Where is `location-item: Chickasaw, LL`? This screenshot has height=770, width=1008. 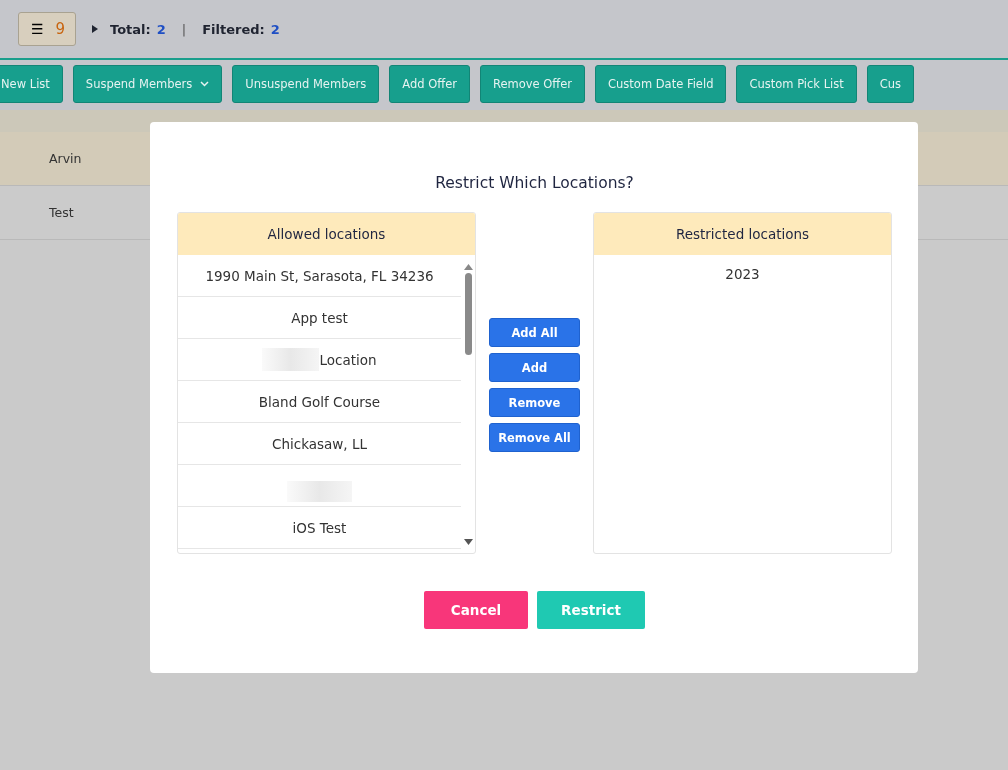
location-item: Chickasaw, LL is located at coordinates (319, 444).